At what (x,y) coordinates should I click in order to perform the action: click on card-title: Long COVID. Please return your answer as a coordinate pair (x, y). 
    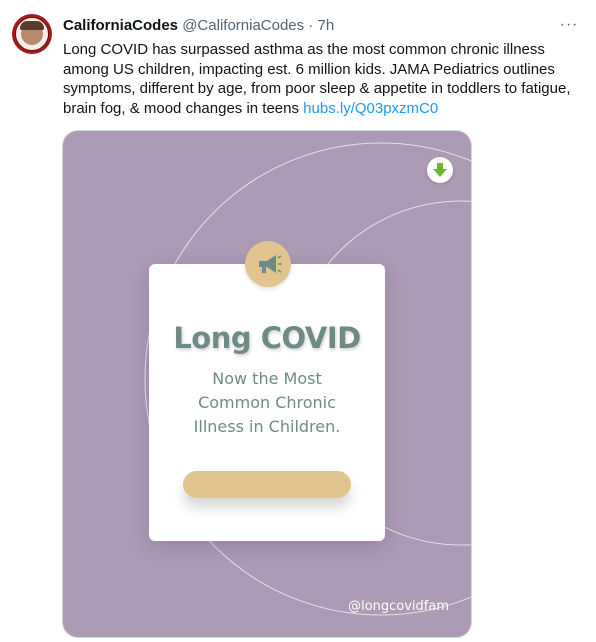
    Looking at the image, I should click on (267, 338).